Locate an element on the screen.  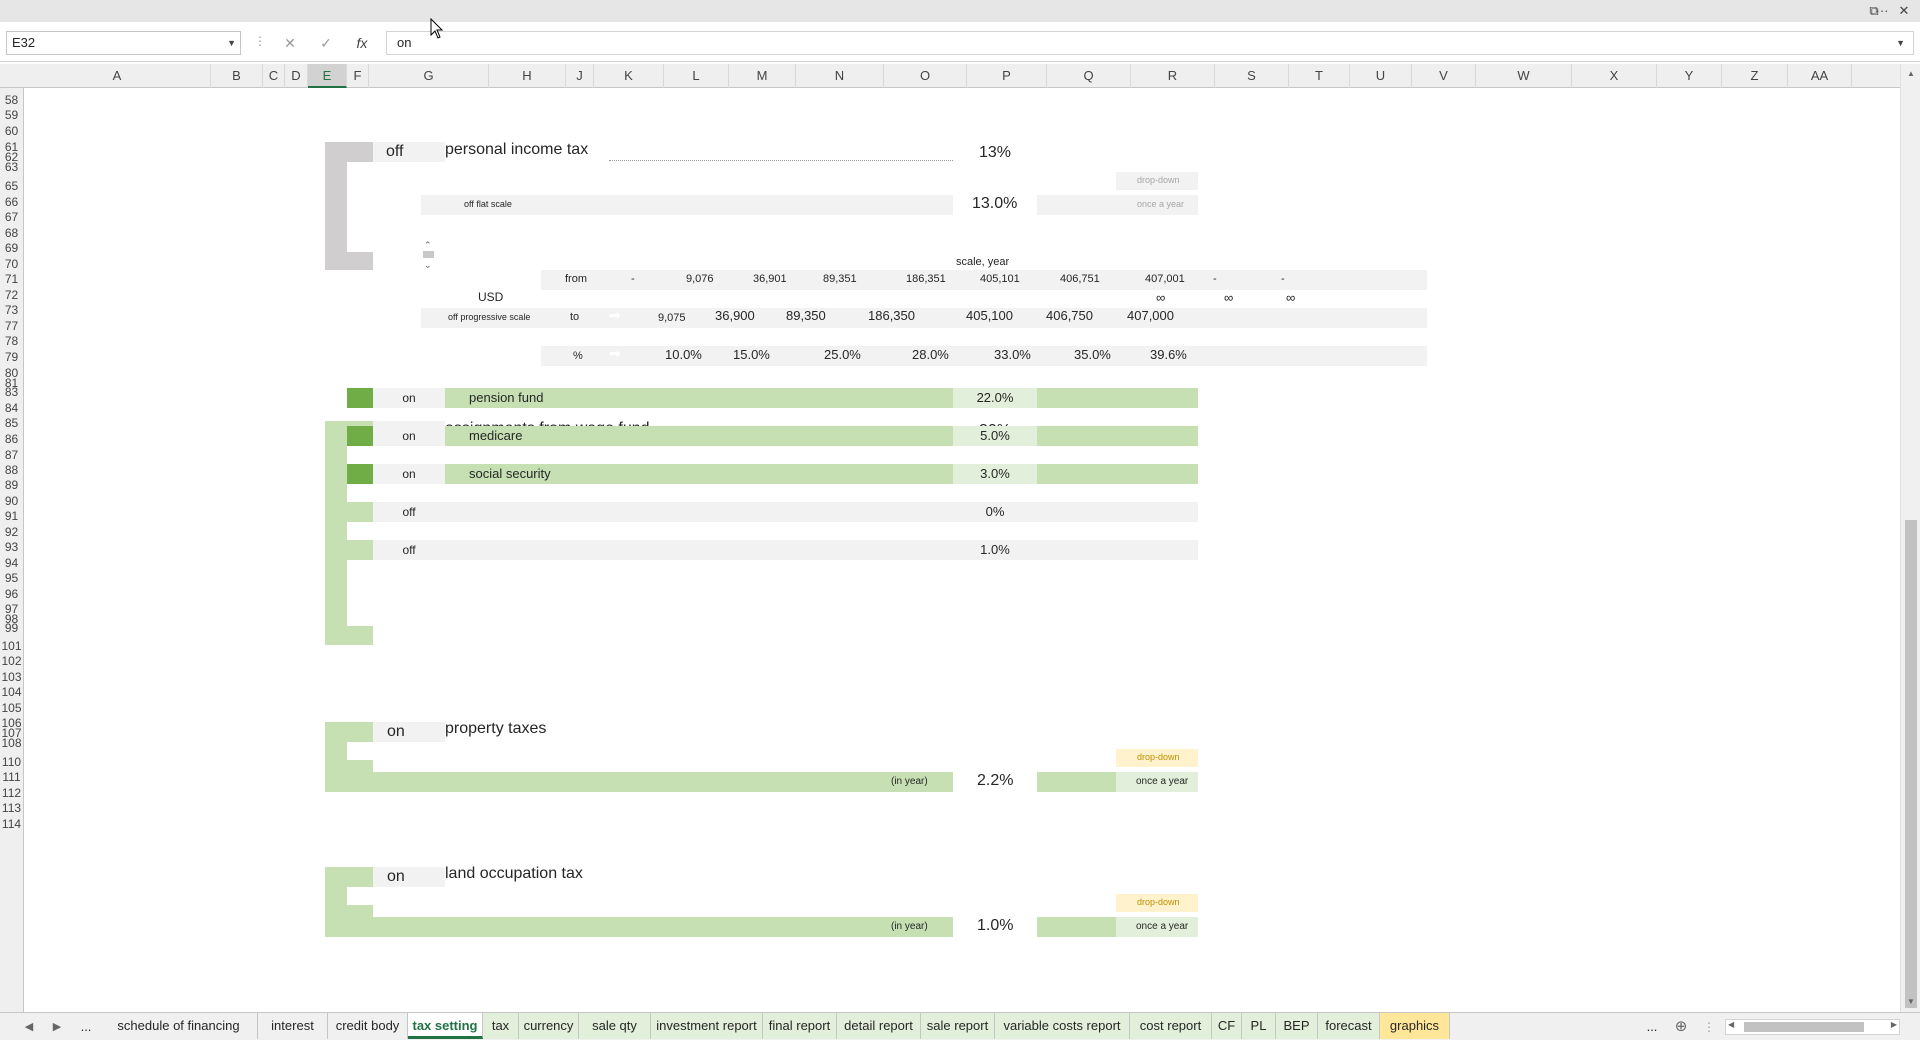
sheet-tab-pl: PL is located at coordinates (1259, 1026).